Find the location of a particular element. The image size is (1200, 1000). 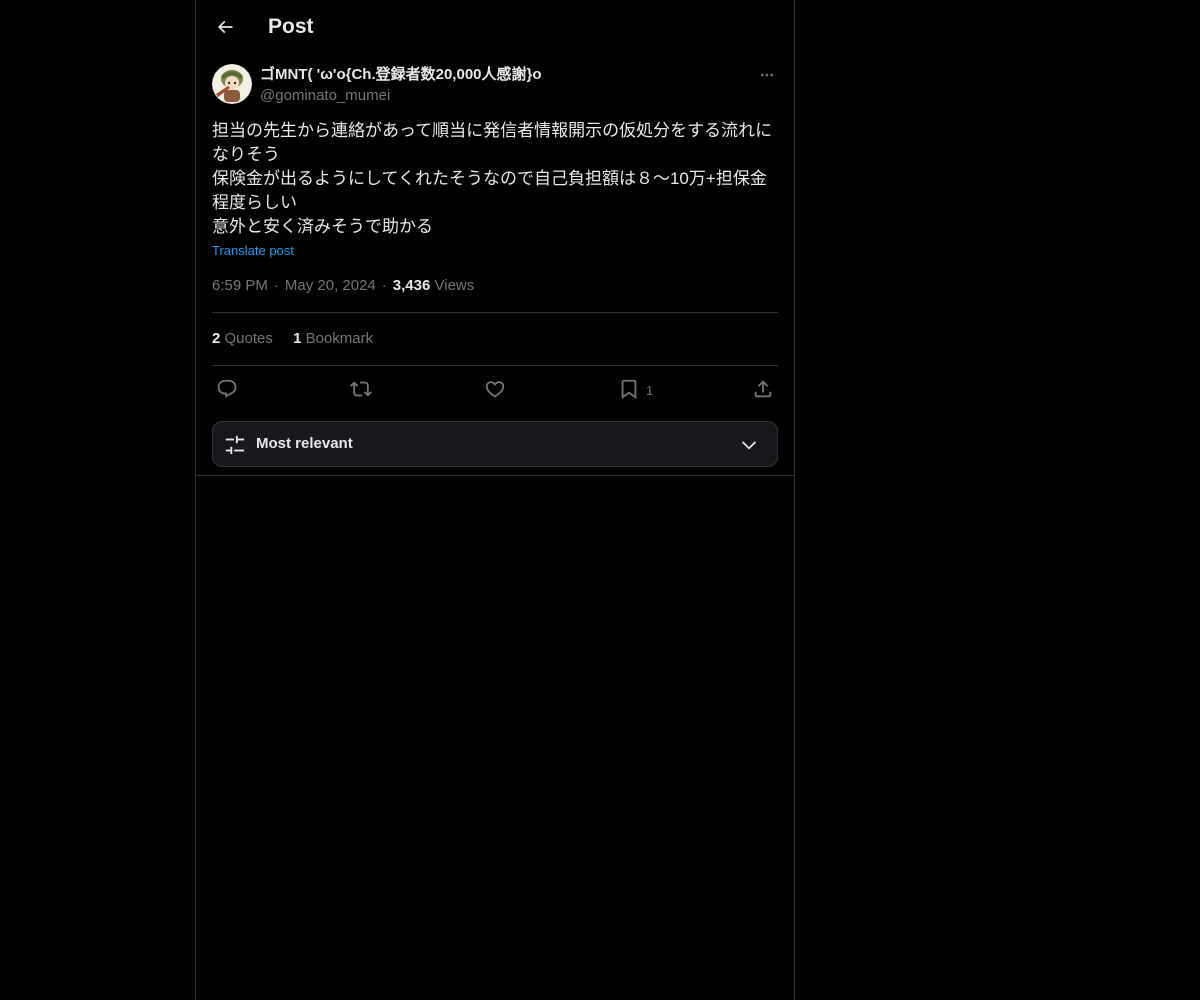

reply-button is located at coordinates (227, 389).